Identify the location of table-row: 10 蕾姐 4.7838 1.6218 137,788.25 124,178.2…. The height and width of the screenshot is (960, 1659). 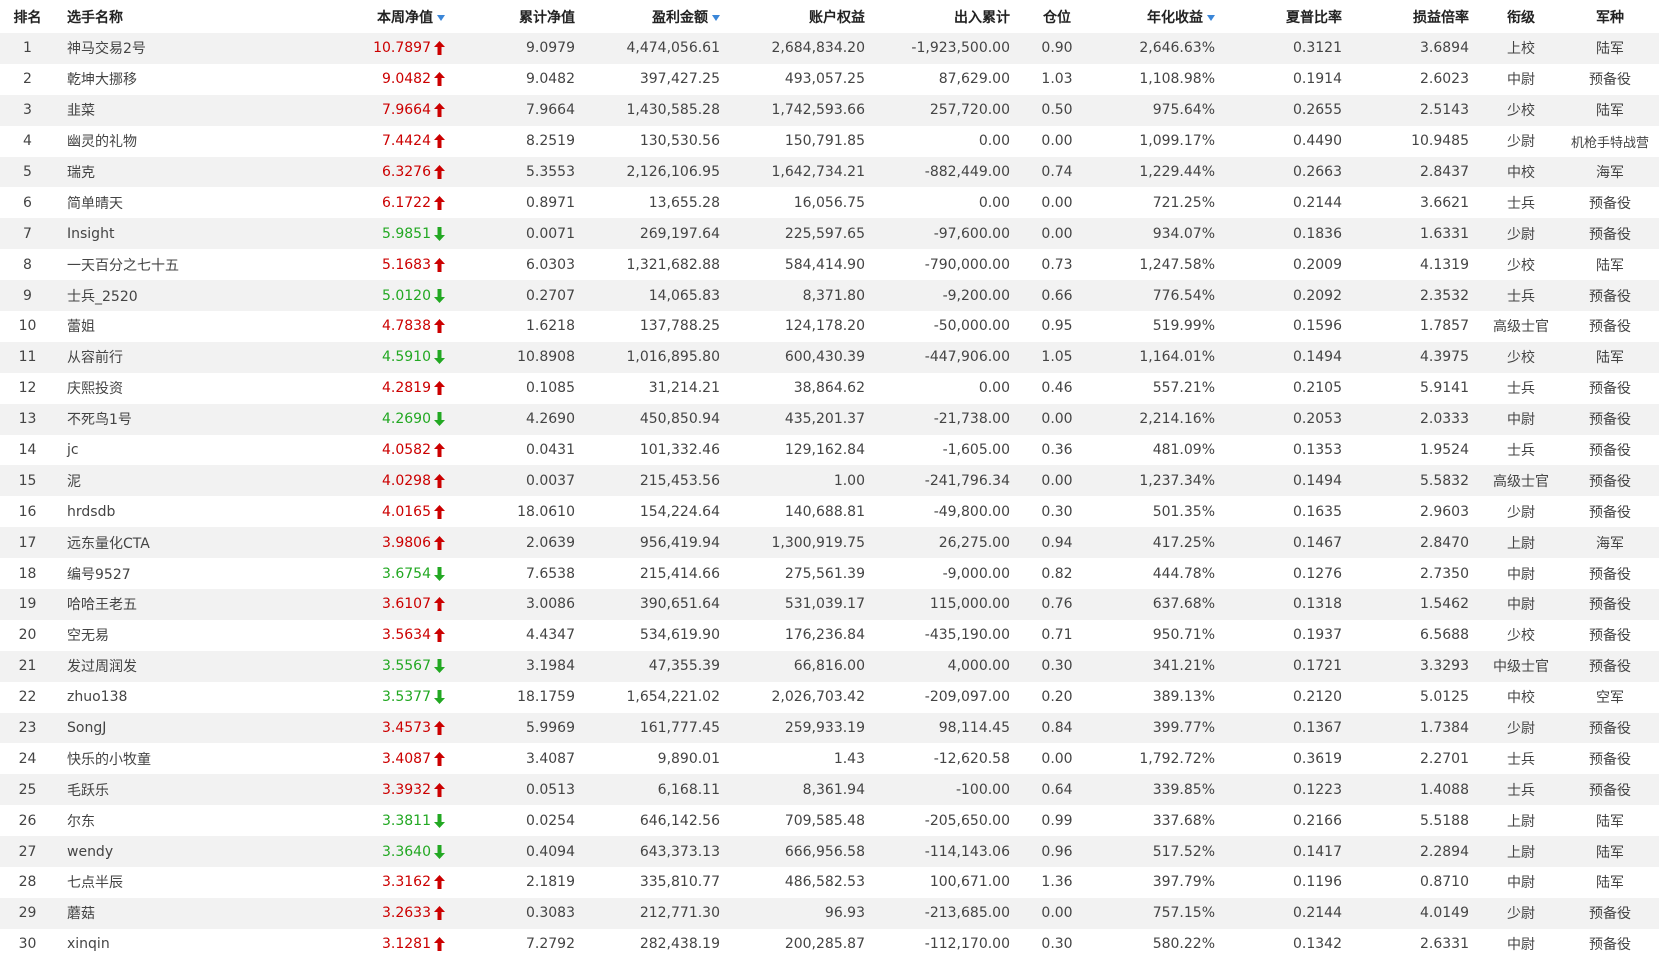
(829, 326).